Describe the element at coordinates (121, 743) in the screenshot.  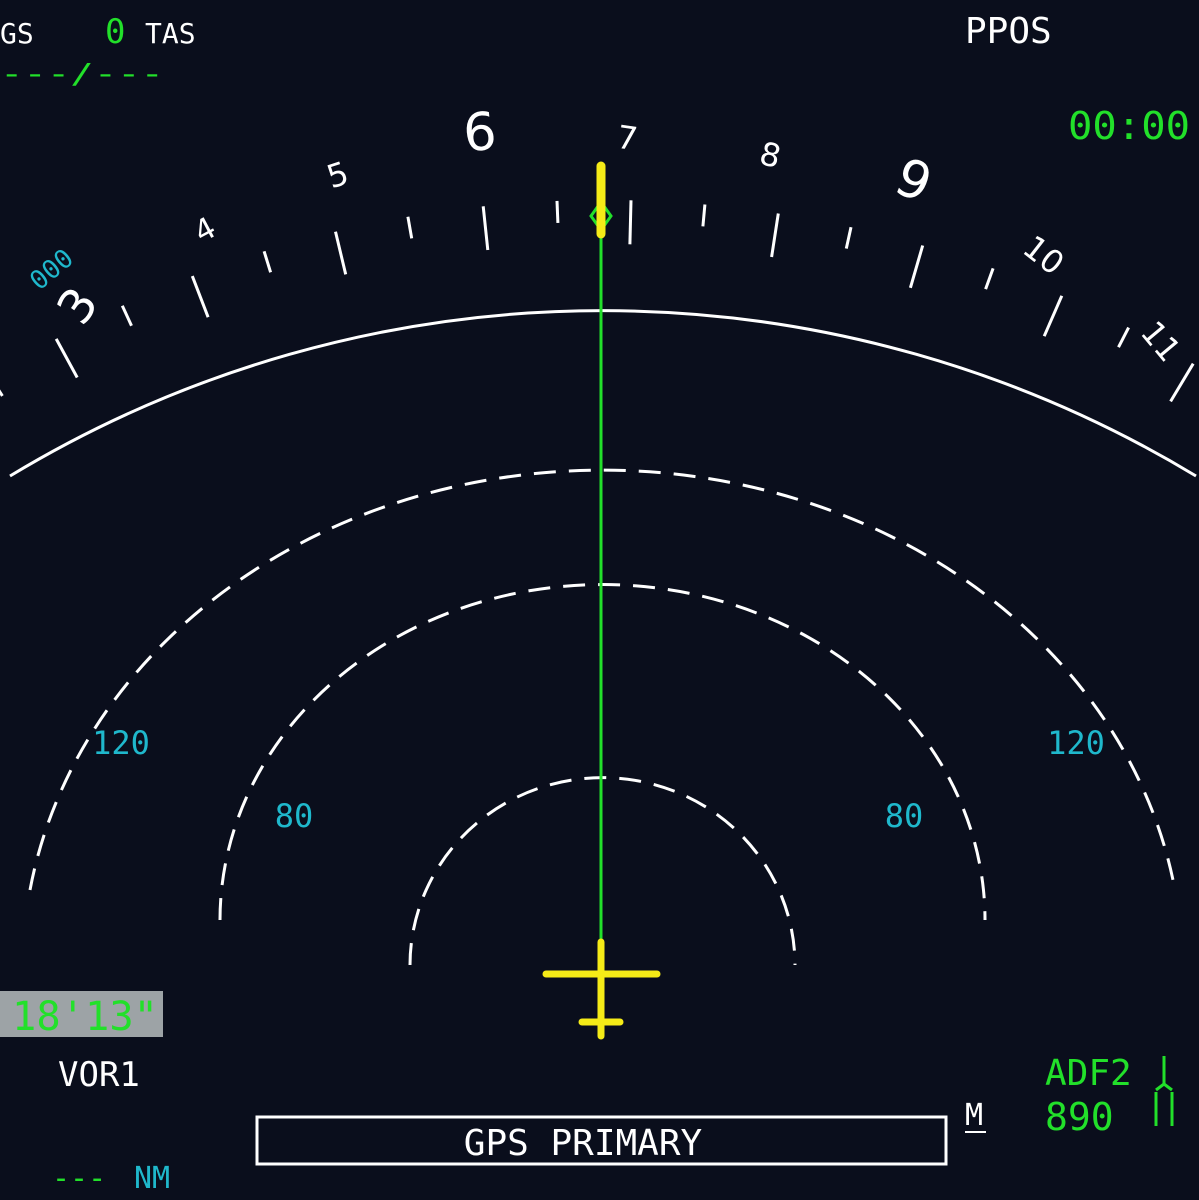
I see `range-label-left-outer: 120` at that location.